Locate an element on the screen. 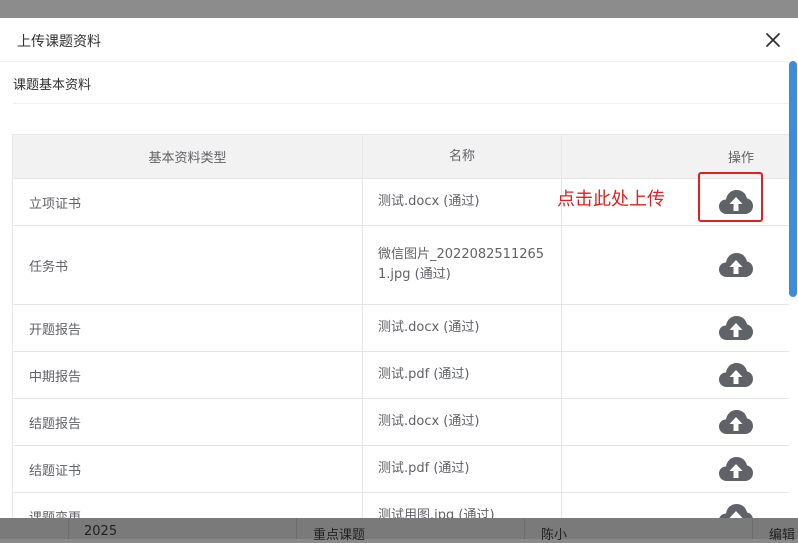  table-row: 立项证书 测试.docx (通过) is located at coordinates (401, 202).